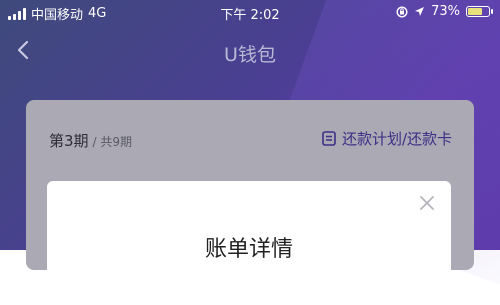 The width and height of the screenshot is (500, 305). I want to click on battery-level, so click(475, 11).